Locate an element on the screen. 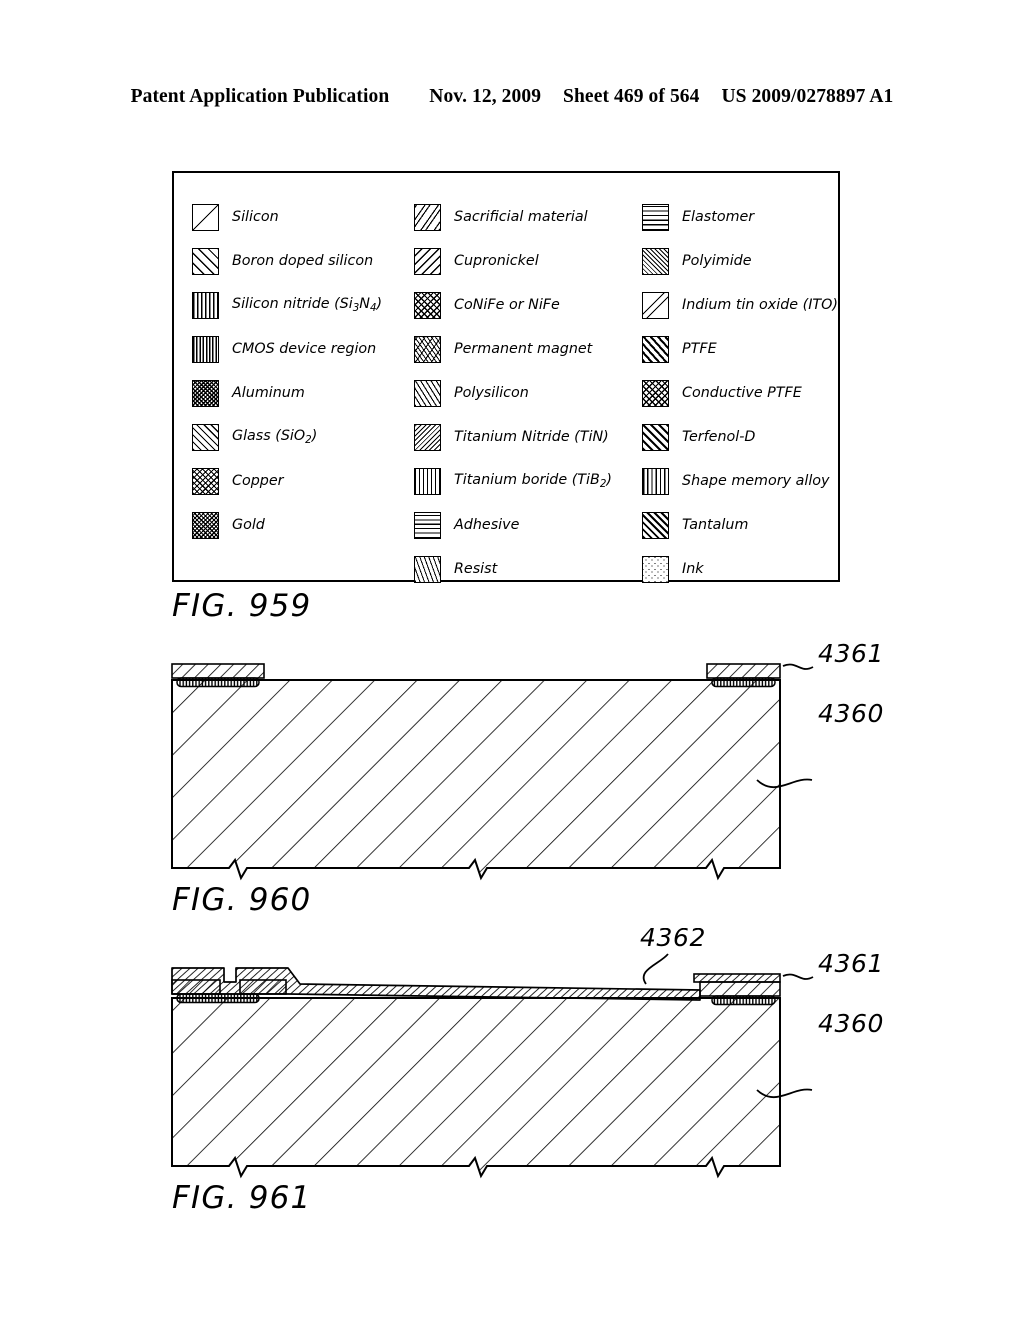 The height and width of the screenshot is (1320, 1024). legend-item: Titanium Nitride (TiN) is located at coordinates (529, 437).